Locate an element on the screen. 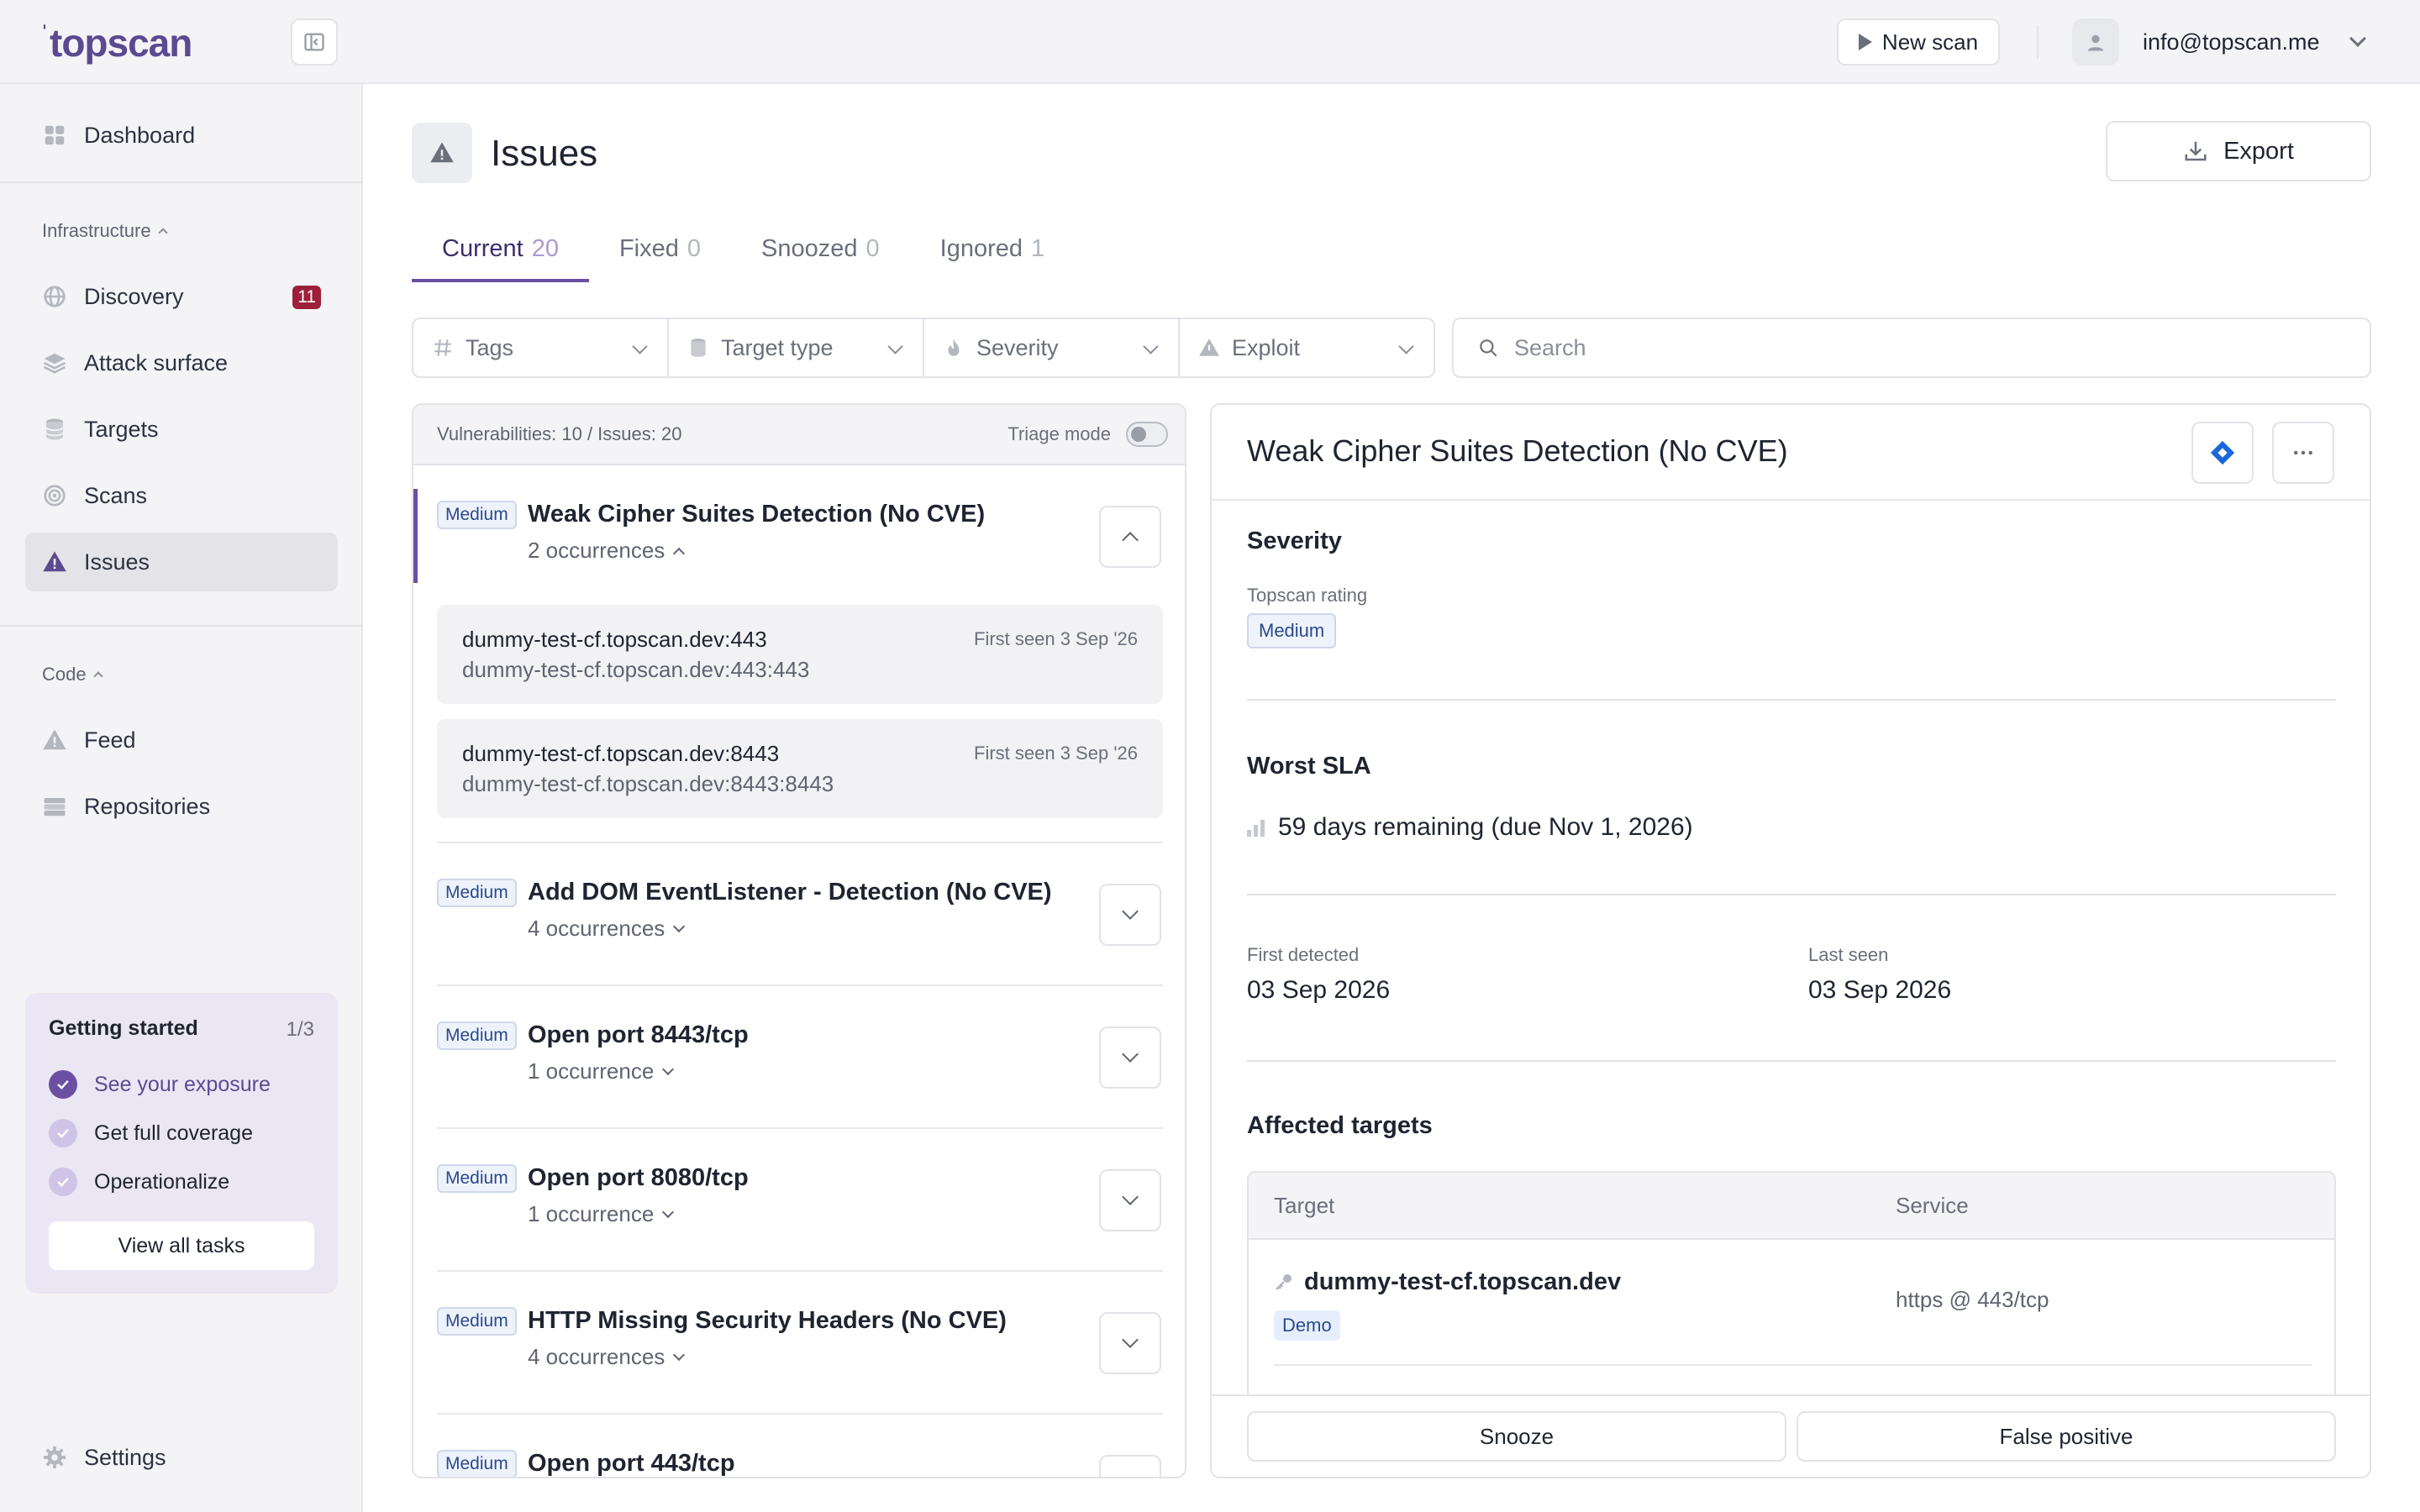 The width and height of the screenshot is (2420, 1512). collapse-sidebar-button is located at coordinates (314, 42).